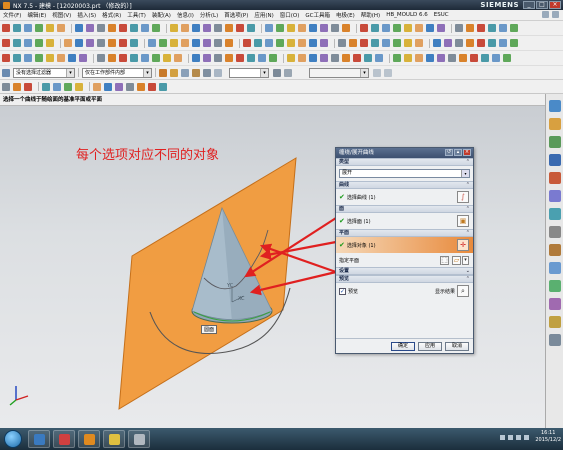 This screenshot has width=563, height=450. I want to click on crosshair-icon: ✛, so click(463, 245).